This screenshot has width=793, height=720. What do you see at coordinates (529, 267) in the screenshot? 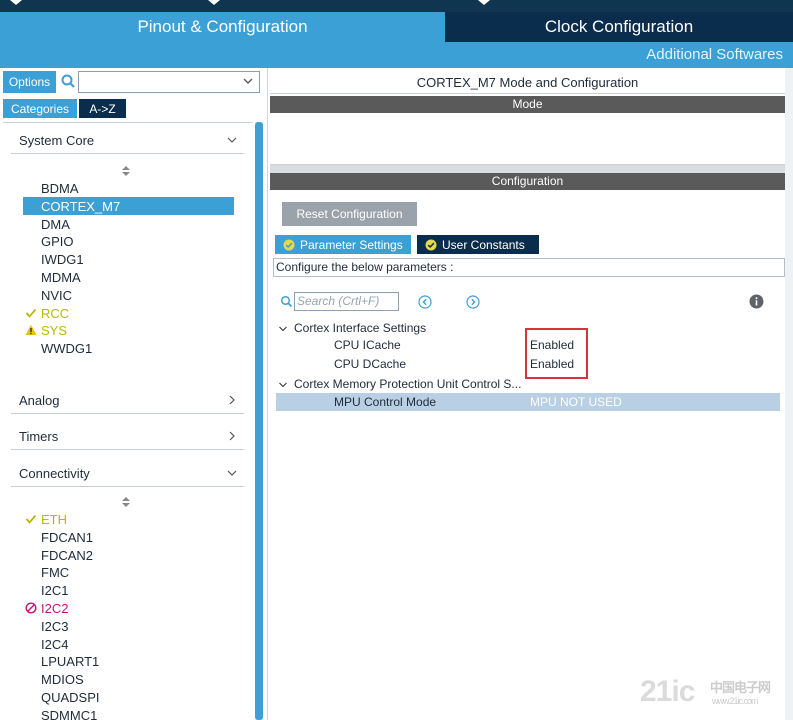
I see `configure-hint: Configure the below parameters :` at bounding box center [529, 267].